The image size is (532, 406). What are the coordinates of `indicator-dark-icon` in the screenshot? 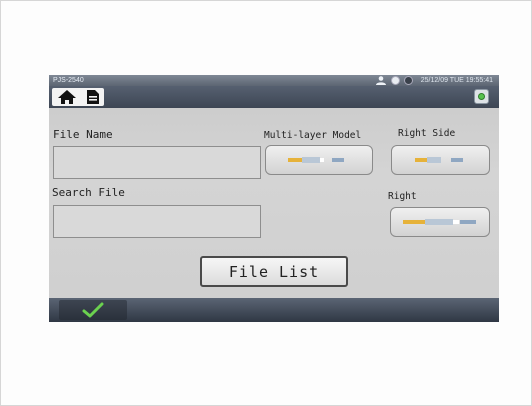 It's located at (408, 80).